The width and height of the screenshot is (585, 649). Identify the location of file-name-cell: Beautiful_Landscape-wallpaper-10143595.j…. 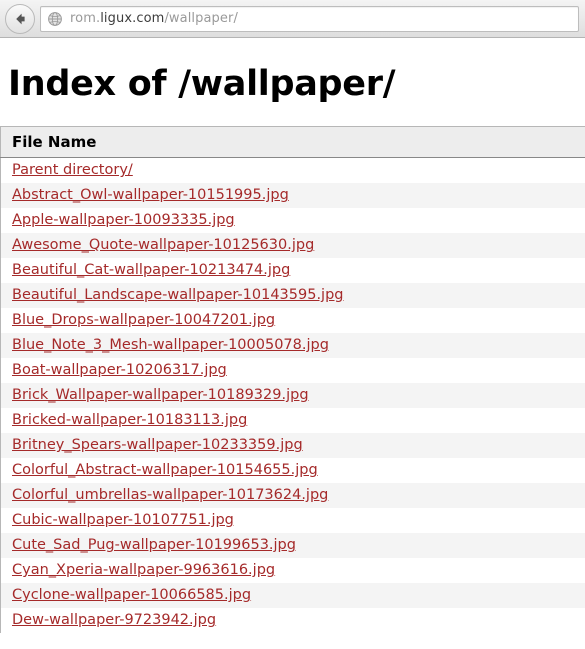
(292, 296).